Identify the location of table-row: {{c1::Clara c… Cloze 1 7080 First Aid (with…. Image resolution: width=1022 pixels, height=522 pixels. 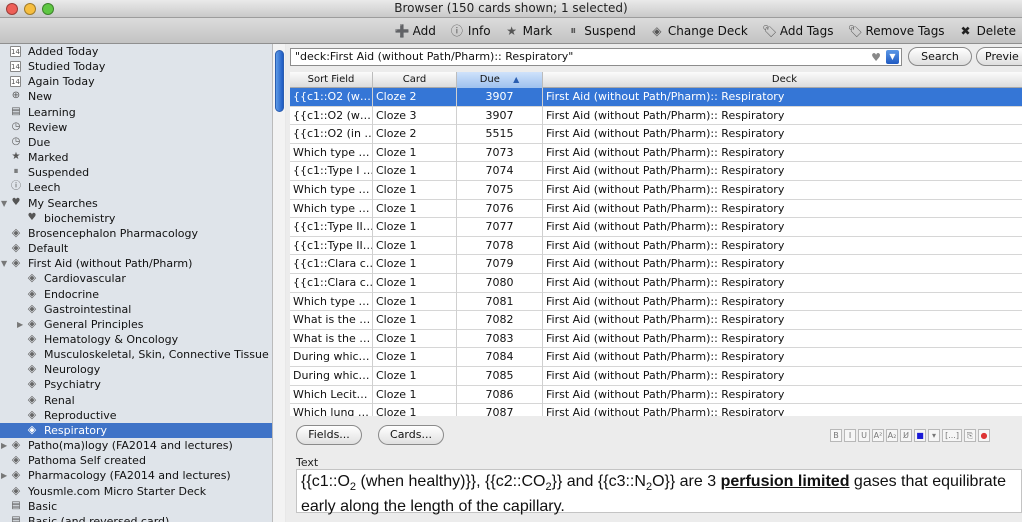
(656, 283).